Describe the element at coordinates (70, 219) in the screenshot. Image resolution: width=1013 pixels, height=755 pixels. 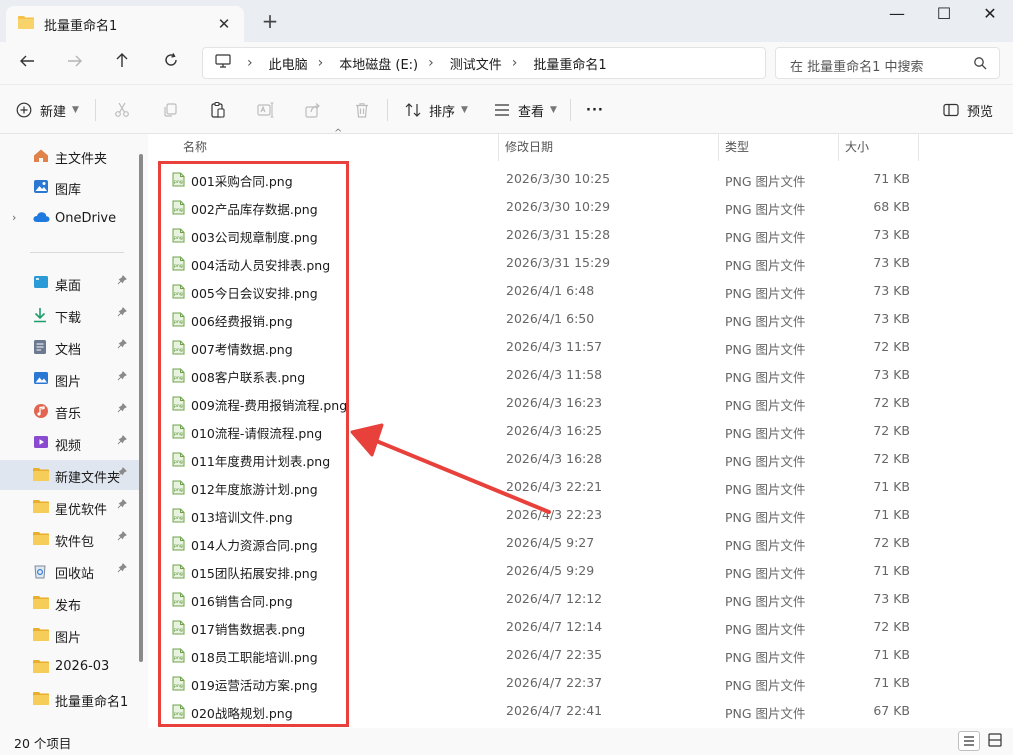
I see `sidebar-item-onedrive: › OneDrive` at that location.